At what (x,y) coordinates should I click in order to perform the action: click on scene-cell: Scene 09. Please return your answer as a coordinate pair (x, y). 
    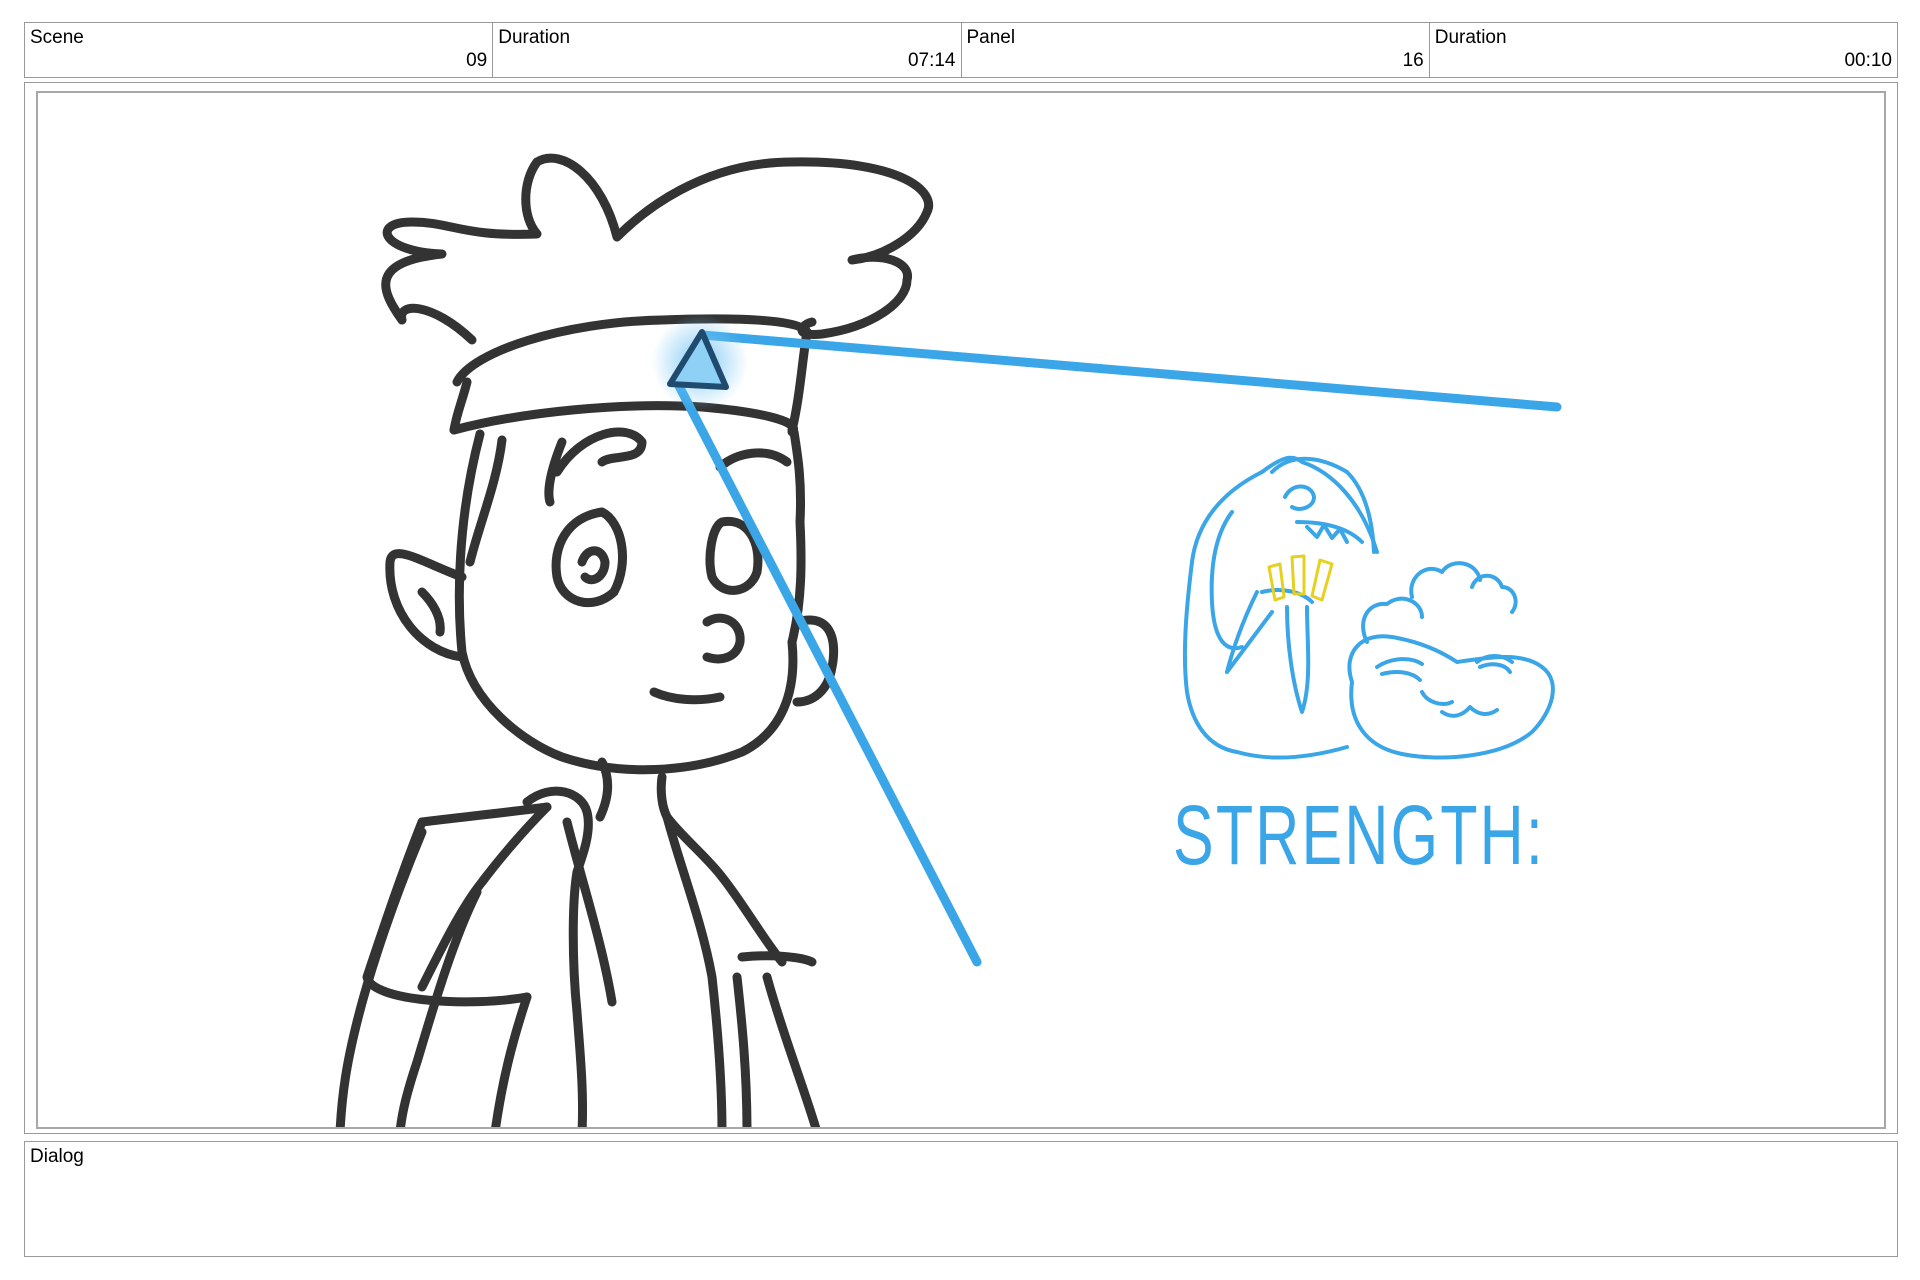
    Looking at the image, I should click on (259, 50).